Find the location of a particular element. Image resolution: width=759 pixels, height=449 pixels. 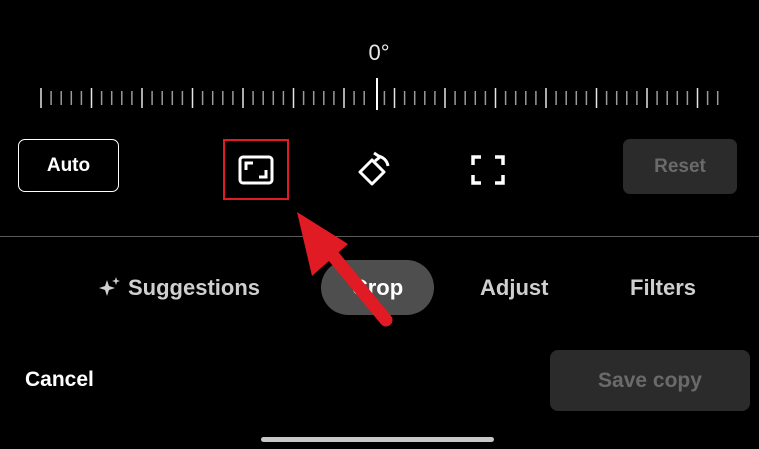

rotation-ruler is located at coordinates (379, 98).